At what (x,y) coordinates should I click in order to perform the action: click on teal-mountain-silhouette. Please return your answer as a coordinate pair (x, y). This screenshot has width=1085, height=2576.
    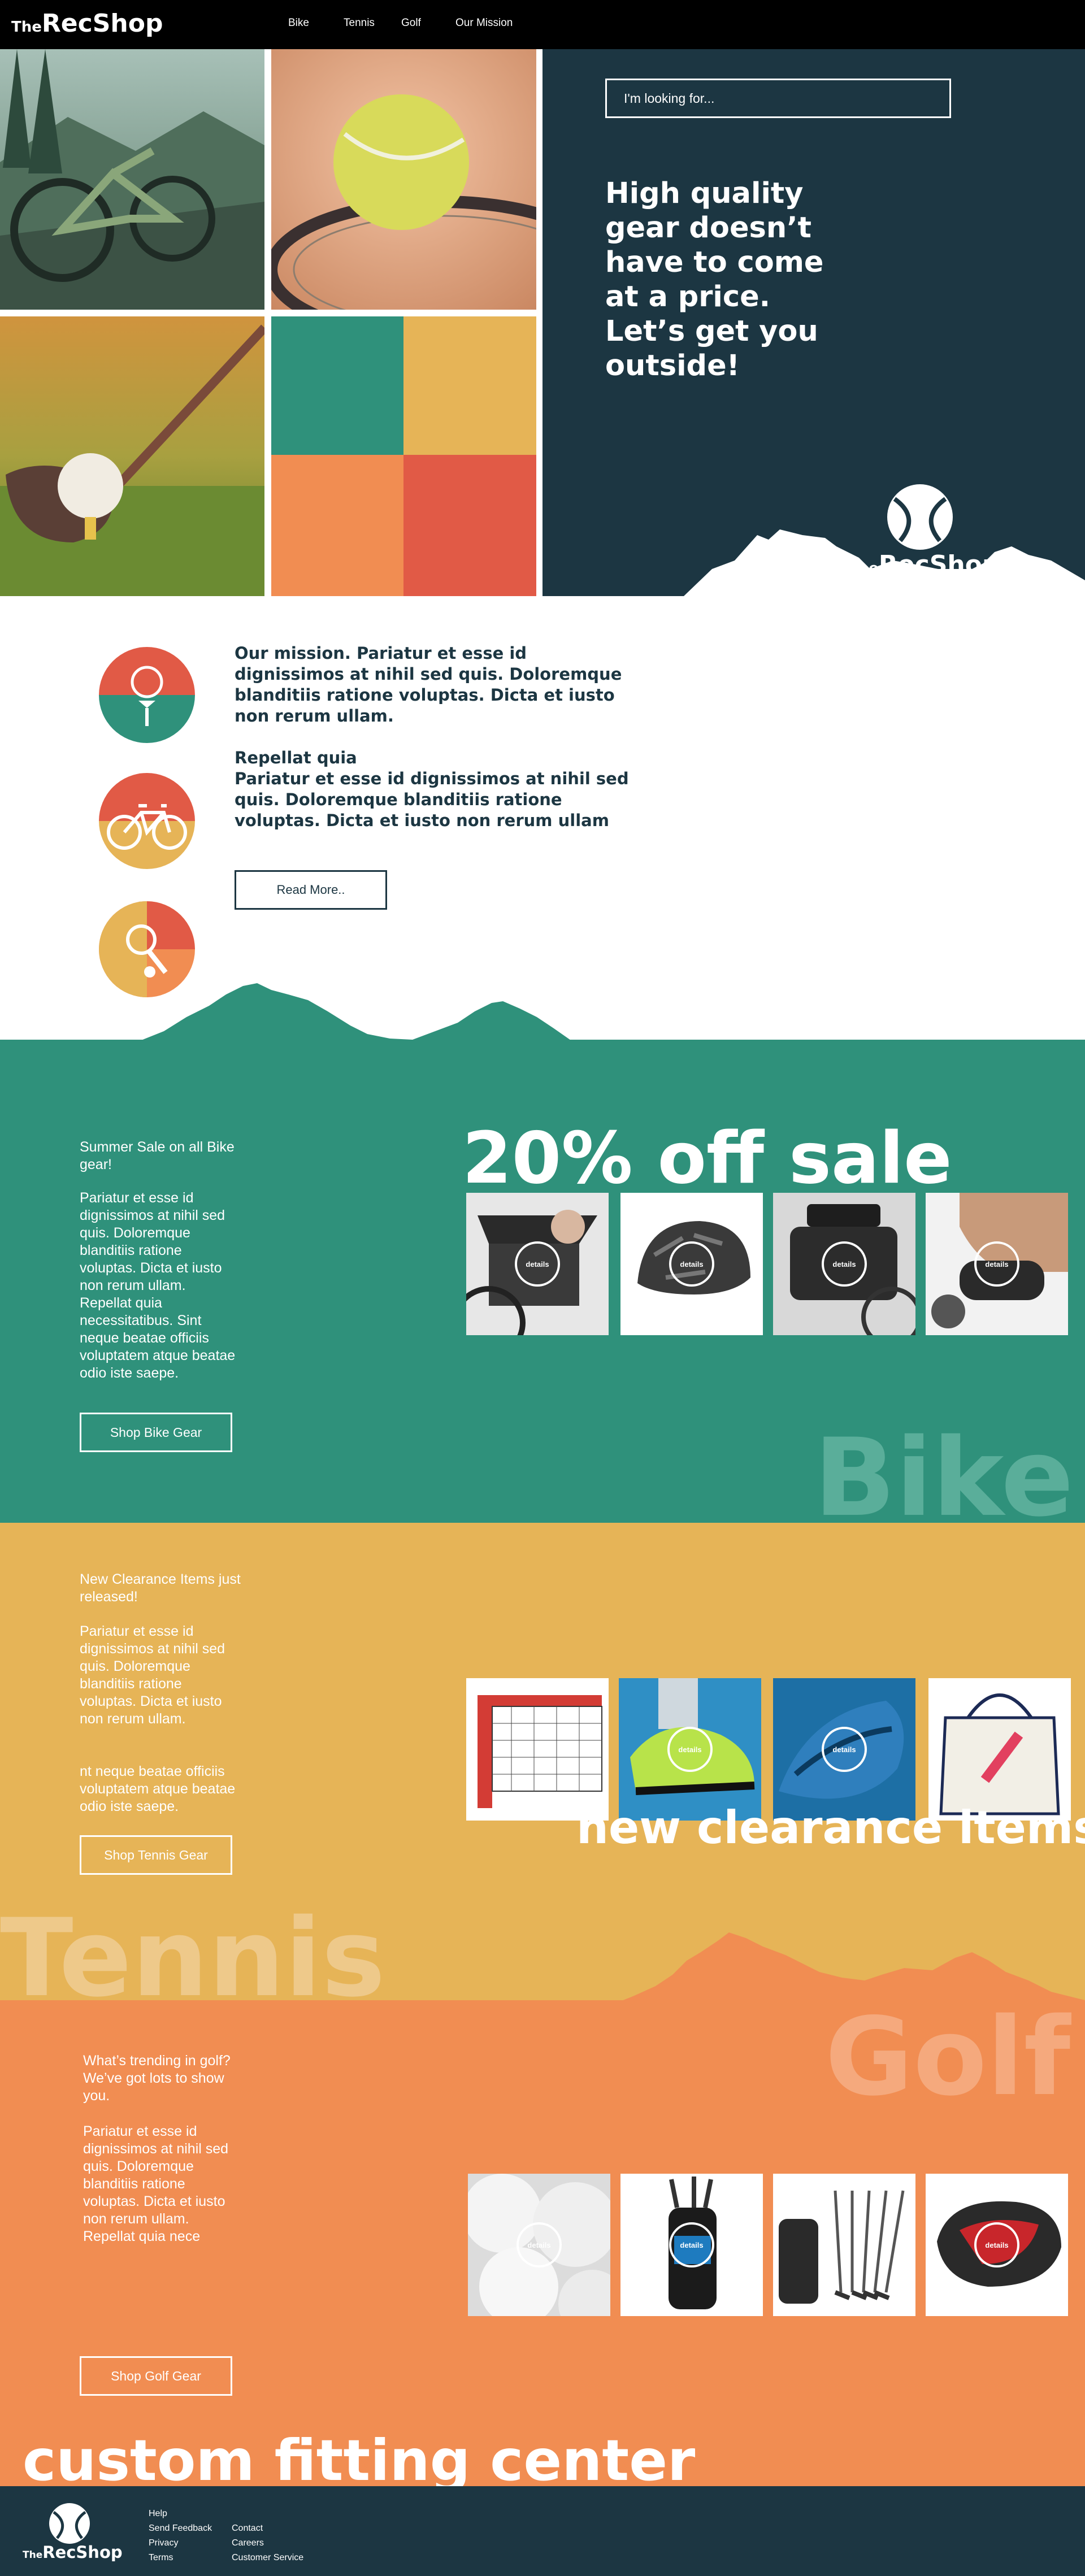
    Looking at the image, I should click on (356, 1011).